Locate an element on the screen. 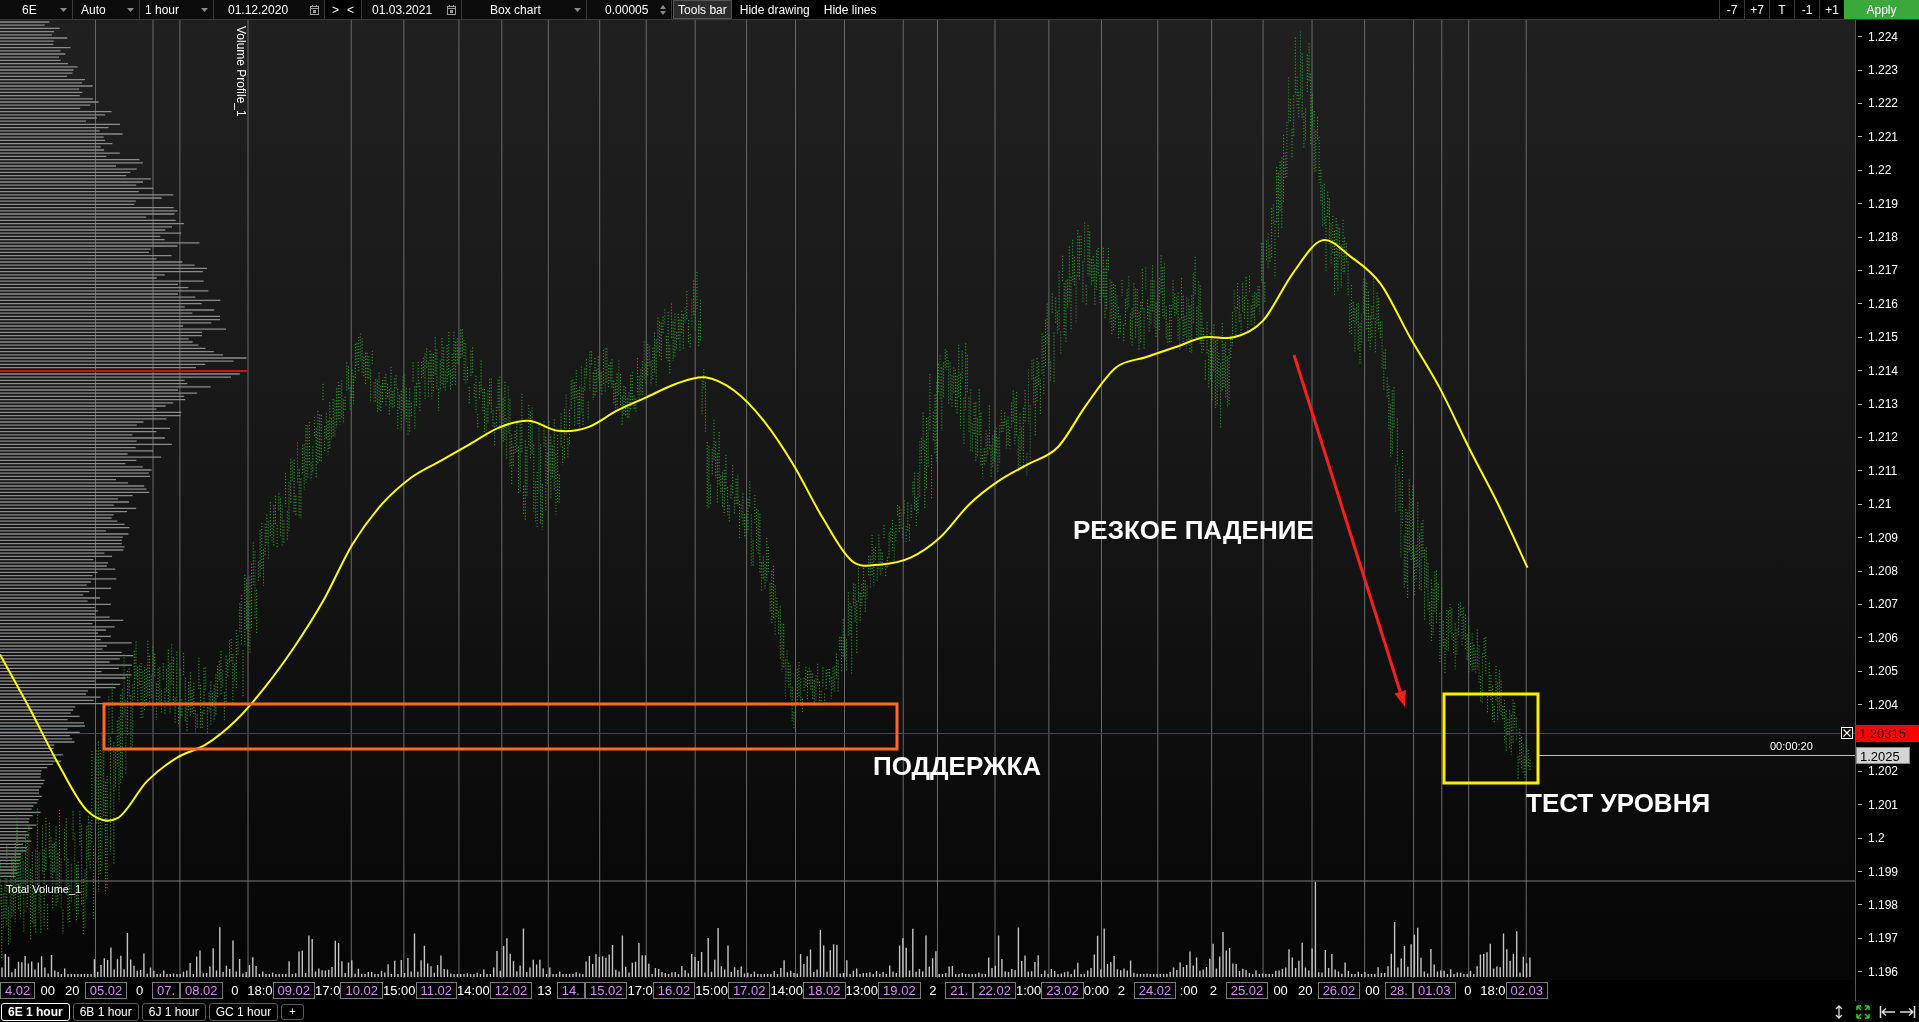 This screenshot has height=1022, width=1919. price-label: 1.199 is located at coordinates (1883, 871).